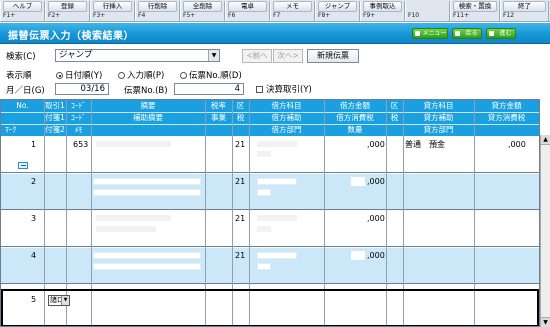 The height and width of the screenshot is (327, 550). Describe the element at coordinates (394, 117) in the screenshot. I see `col-tax2: 税` at that location.